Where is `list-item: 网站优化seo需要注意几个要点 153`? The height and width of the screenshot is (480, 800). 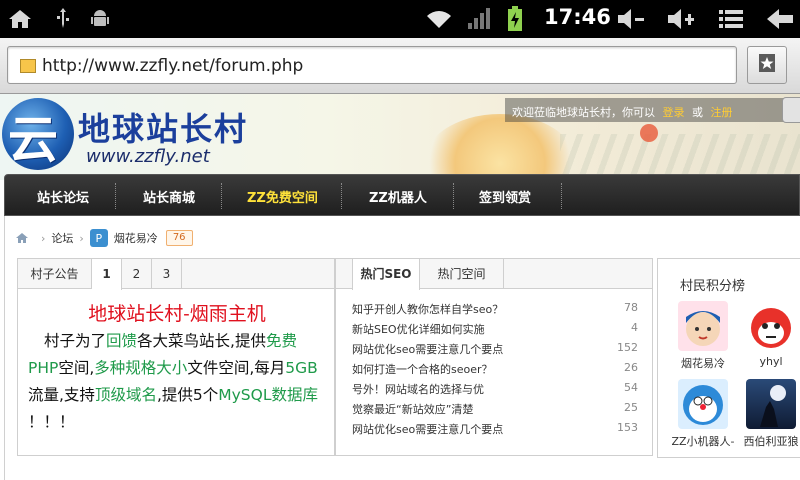 list-item: 网站优化seo需要注意几个要点 153 is located at coordinates (495, 431).